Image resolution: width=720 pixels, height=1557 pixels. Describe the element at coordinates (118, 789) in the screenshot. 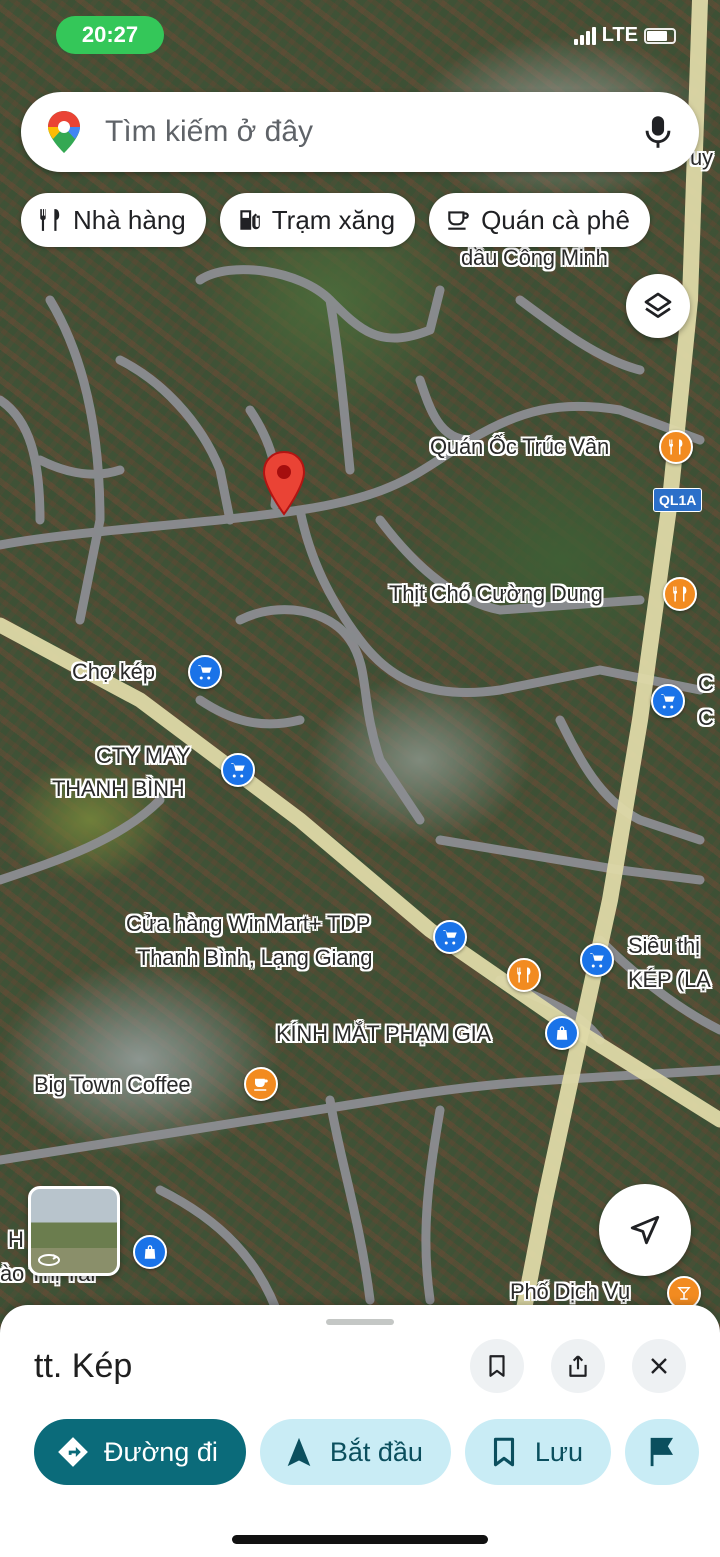

I see `map-label-cty-may-line2: THANH BÌNH` at that location.